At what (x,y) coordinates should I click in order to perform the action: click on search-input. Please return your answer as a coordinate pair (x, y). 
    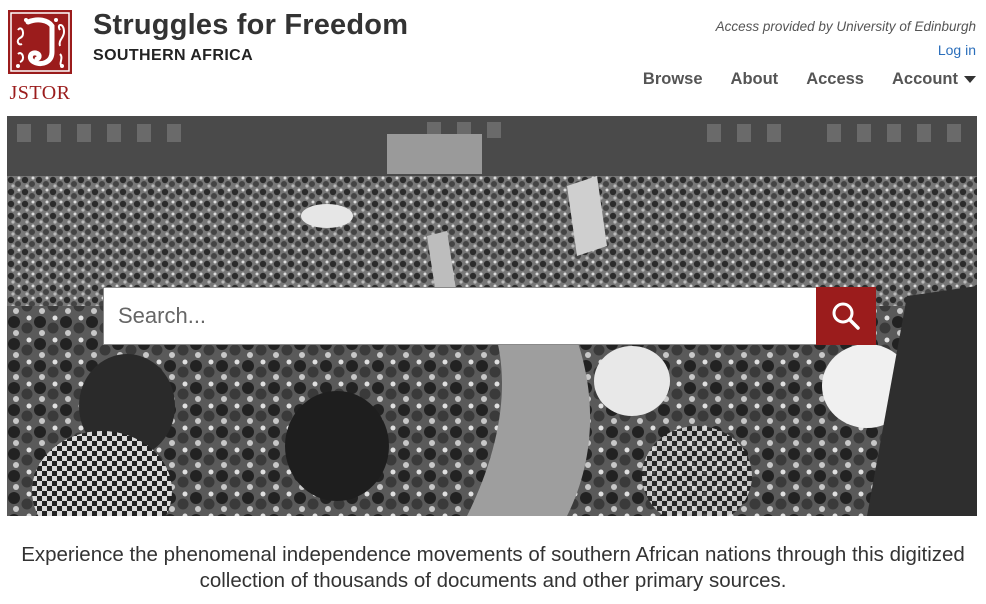
    Looking at the image, I should click on (459, 316).